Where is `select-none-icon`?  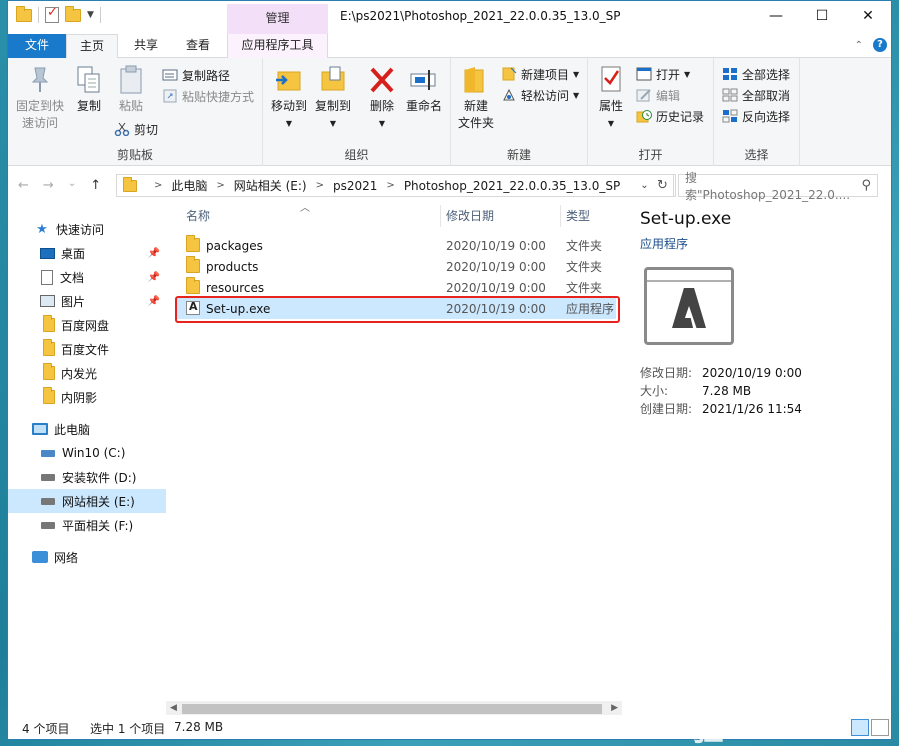
select-none-icon is located at coordinates (730, 95).